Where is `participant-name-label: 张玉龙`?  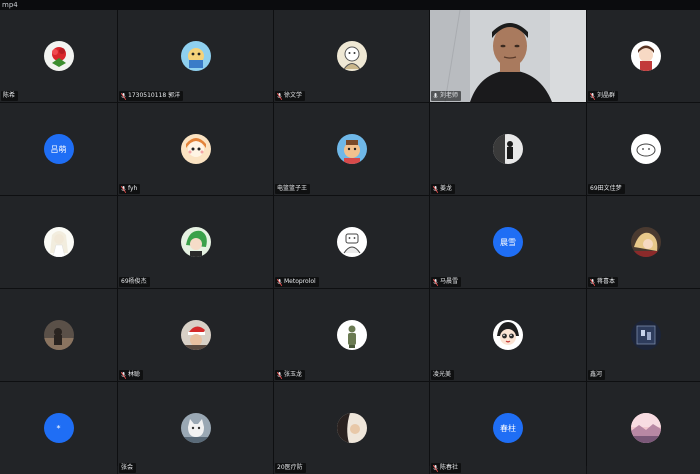
participant-name-label: 张玉龙 is located at coordinates (290, 375).